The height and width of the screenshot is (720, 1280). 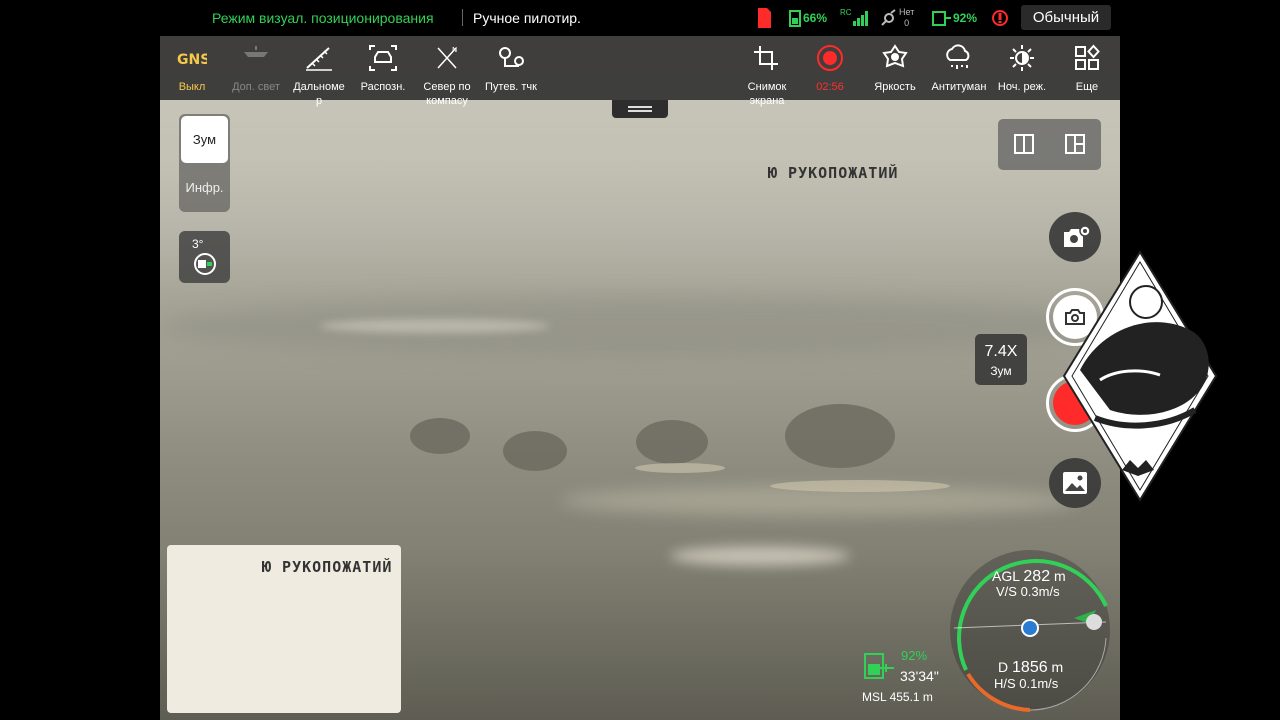 I want to click on lens-switcher: Зум Инфр., so click(x=204, y=163).